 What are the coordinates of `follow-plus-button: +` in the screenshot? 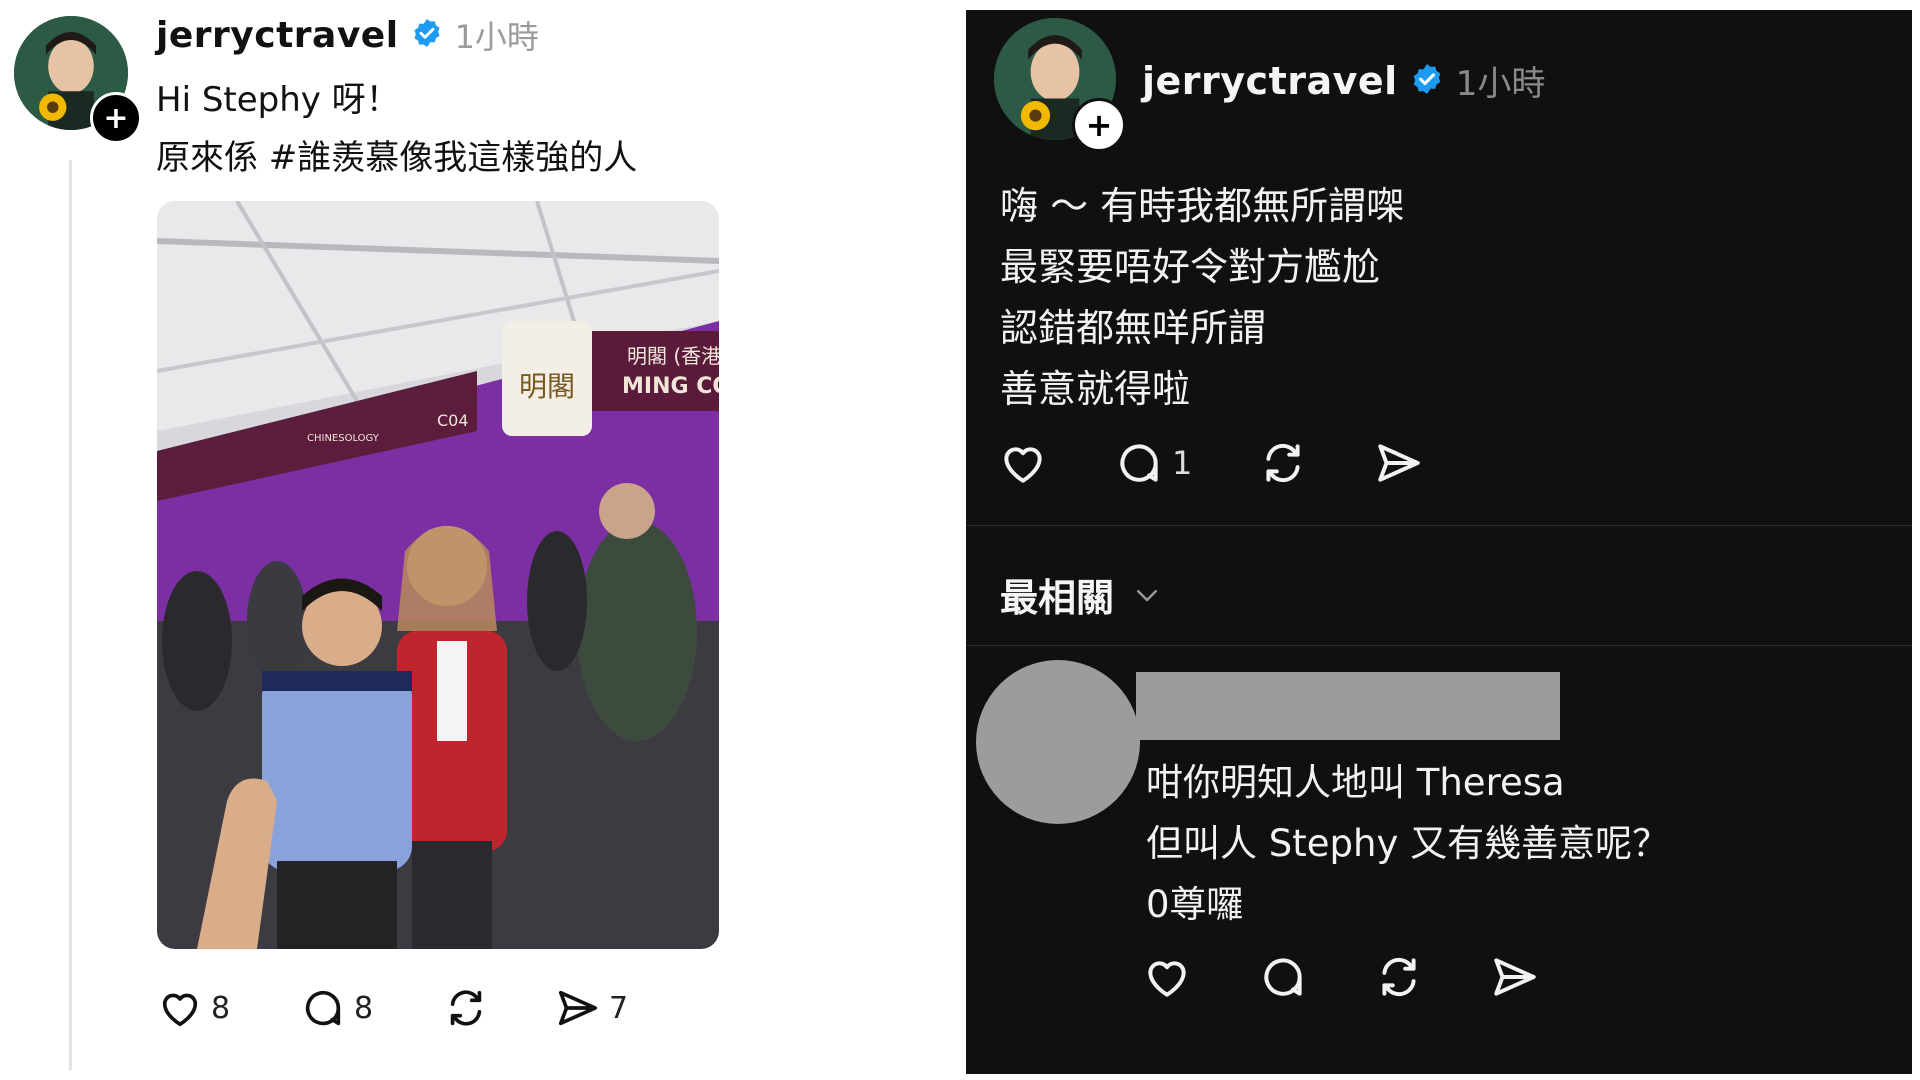 It's located at (116, 118).